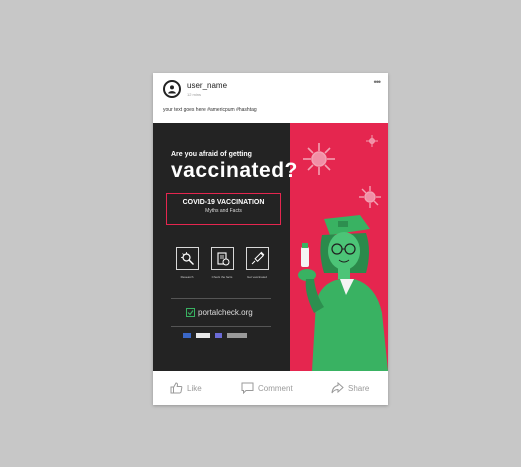 The width and height of the screenshot is (521, 467). I want to click on covid-title: COVID-19 VACCINATION, so click(223, 202).